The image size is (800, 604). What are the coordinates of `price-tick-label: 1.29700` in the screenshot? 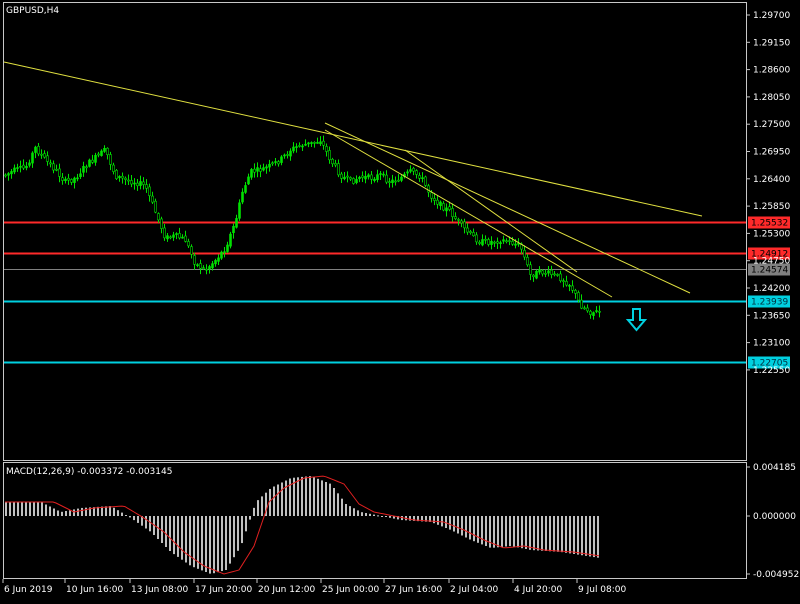 It's located at (771, 16).